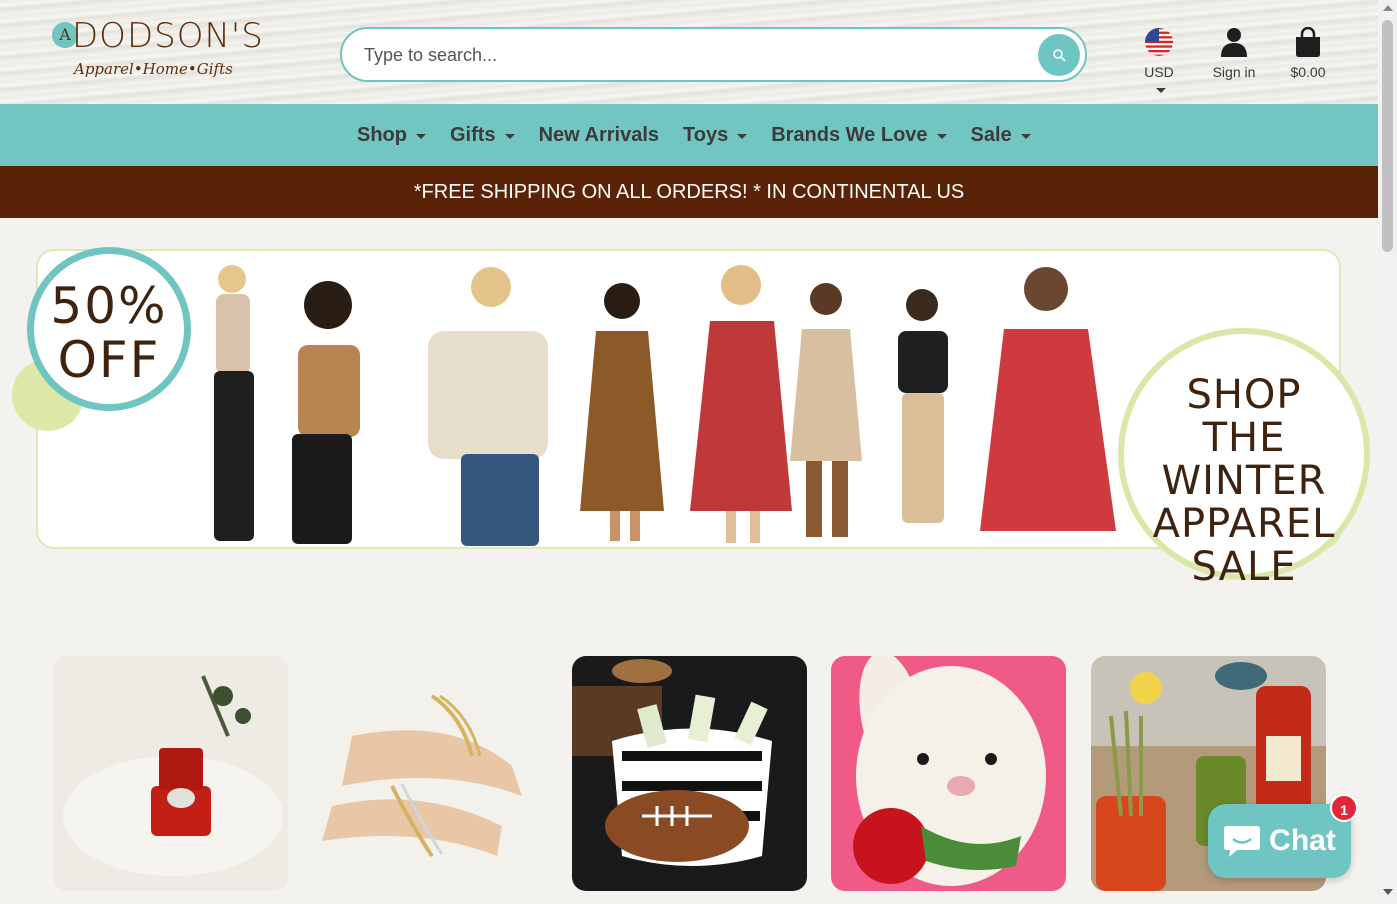  I want to click on search-input, so click(694, 55).